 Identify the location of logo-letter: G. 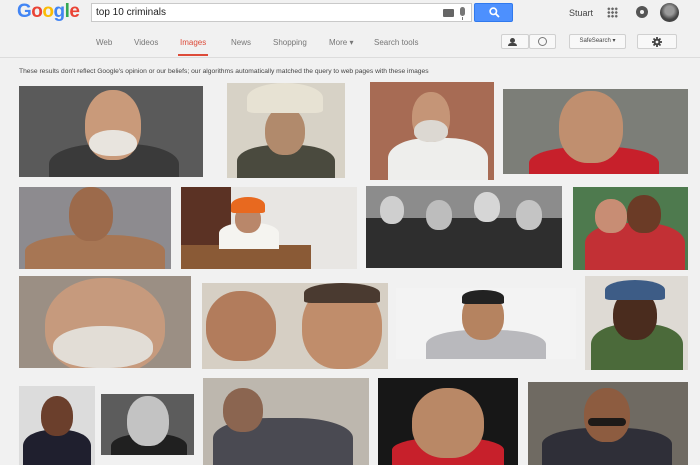
(24, 11).